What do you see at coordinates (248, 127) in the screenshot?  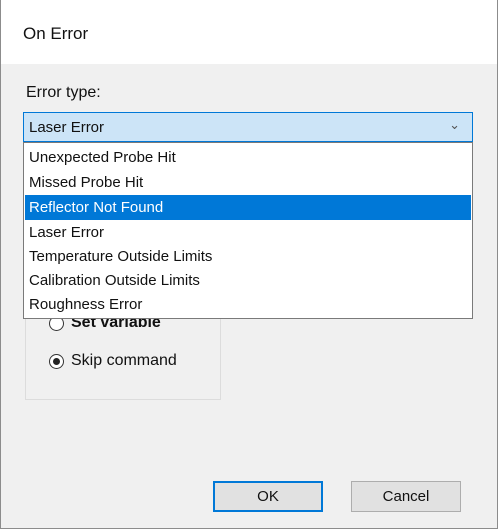 I see `error-type-dropdown: Laser Error ⌄` at bounding box center [248, 127].